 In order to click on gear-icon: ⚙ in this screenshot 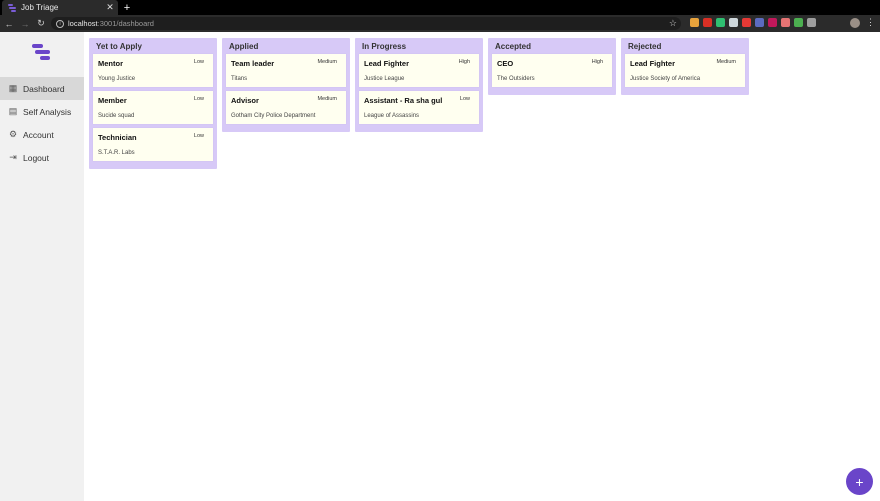, I will do `click(13, 134)`.